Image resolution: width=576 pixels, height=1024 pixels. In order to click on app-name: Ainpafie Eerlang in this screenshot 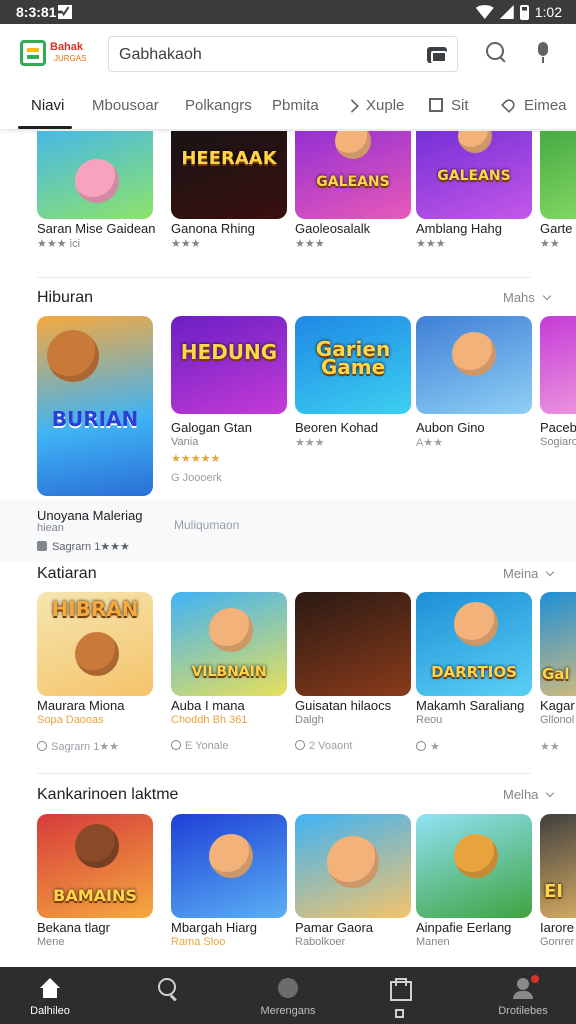, I will do `click(464, 927)`.